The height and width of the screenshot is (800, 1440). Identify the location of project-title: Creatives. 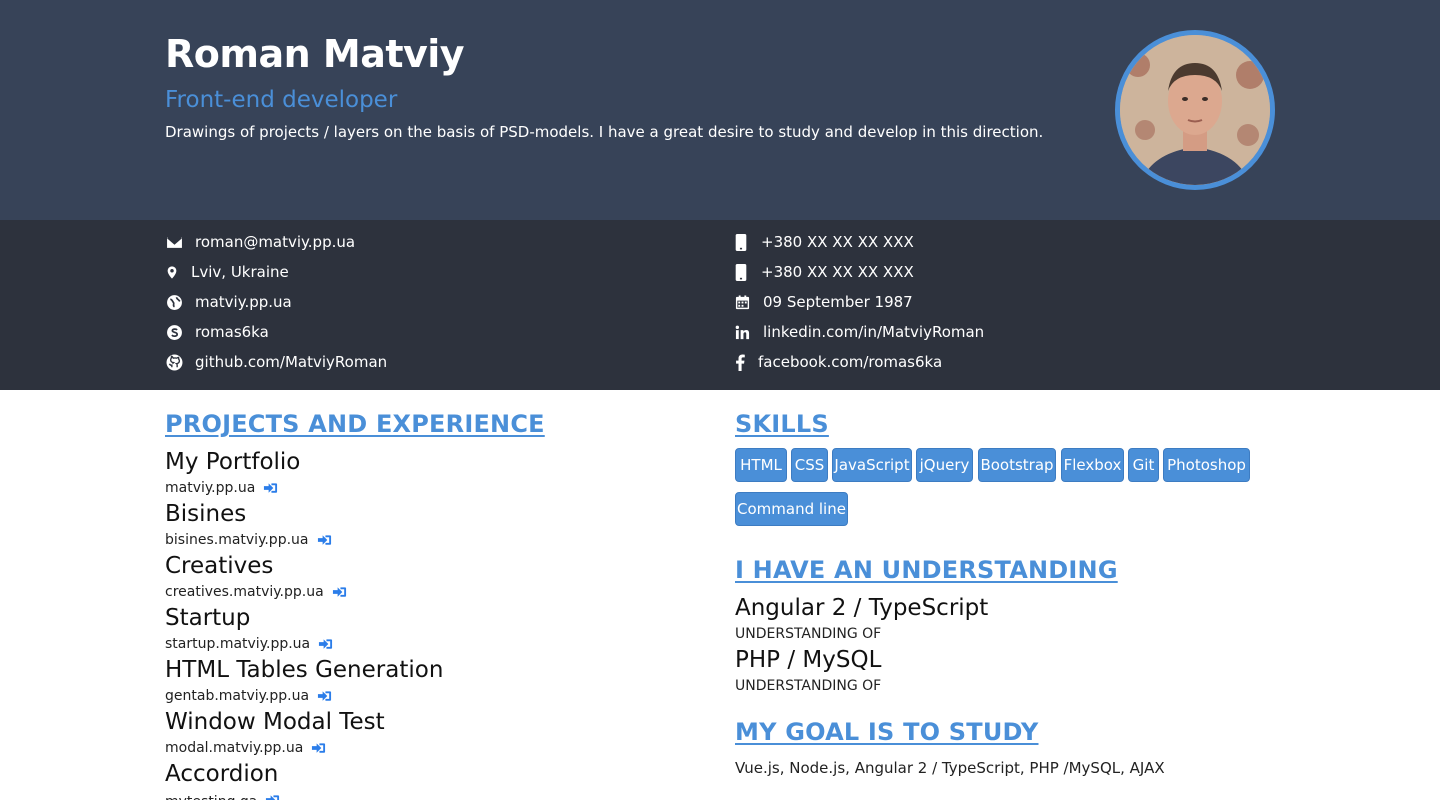
(219, 566).